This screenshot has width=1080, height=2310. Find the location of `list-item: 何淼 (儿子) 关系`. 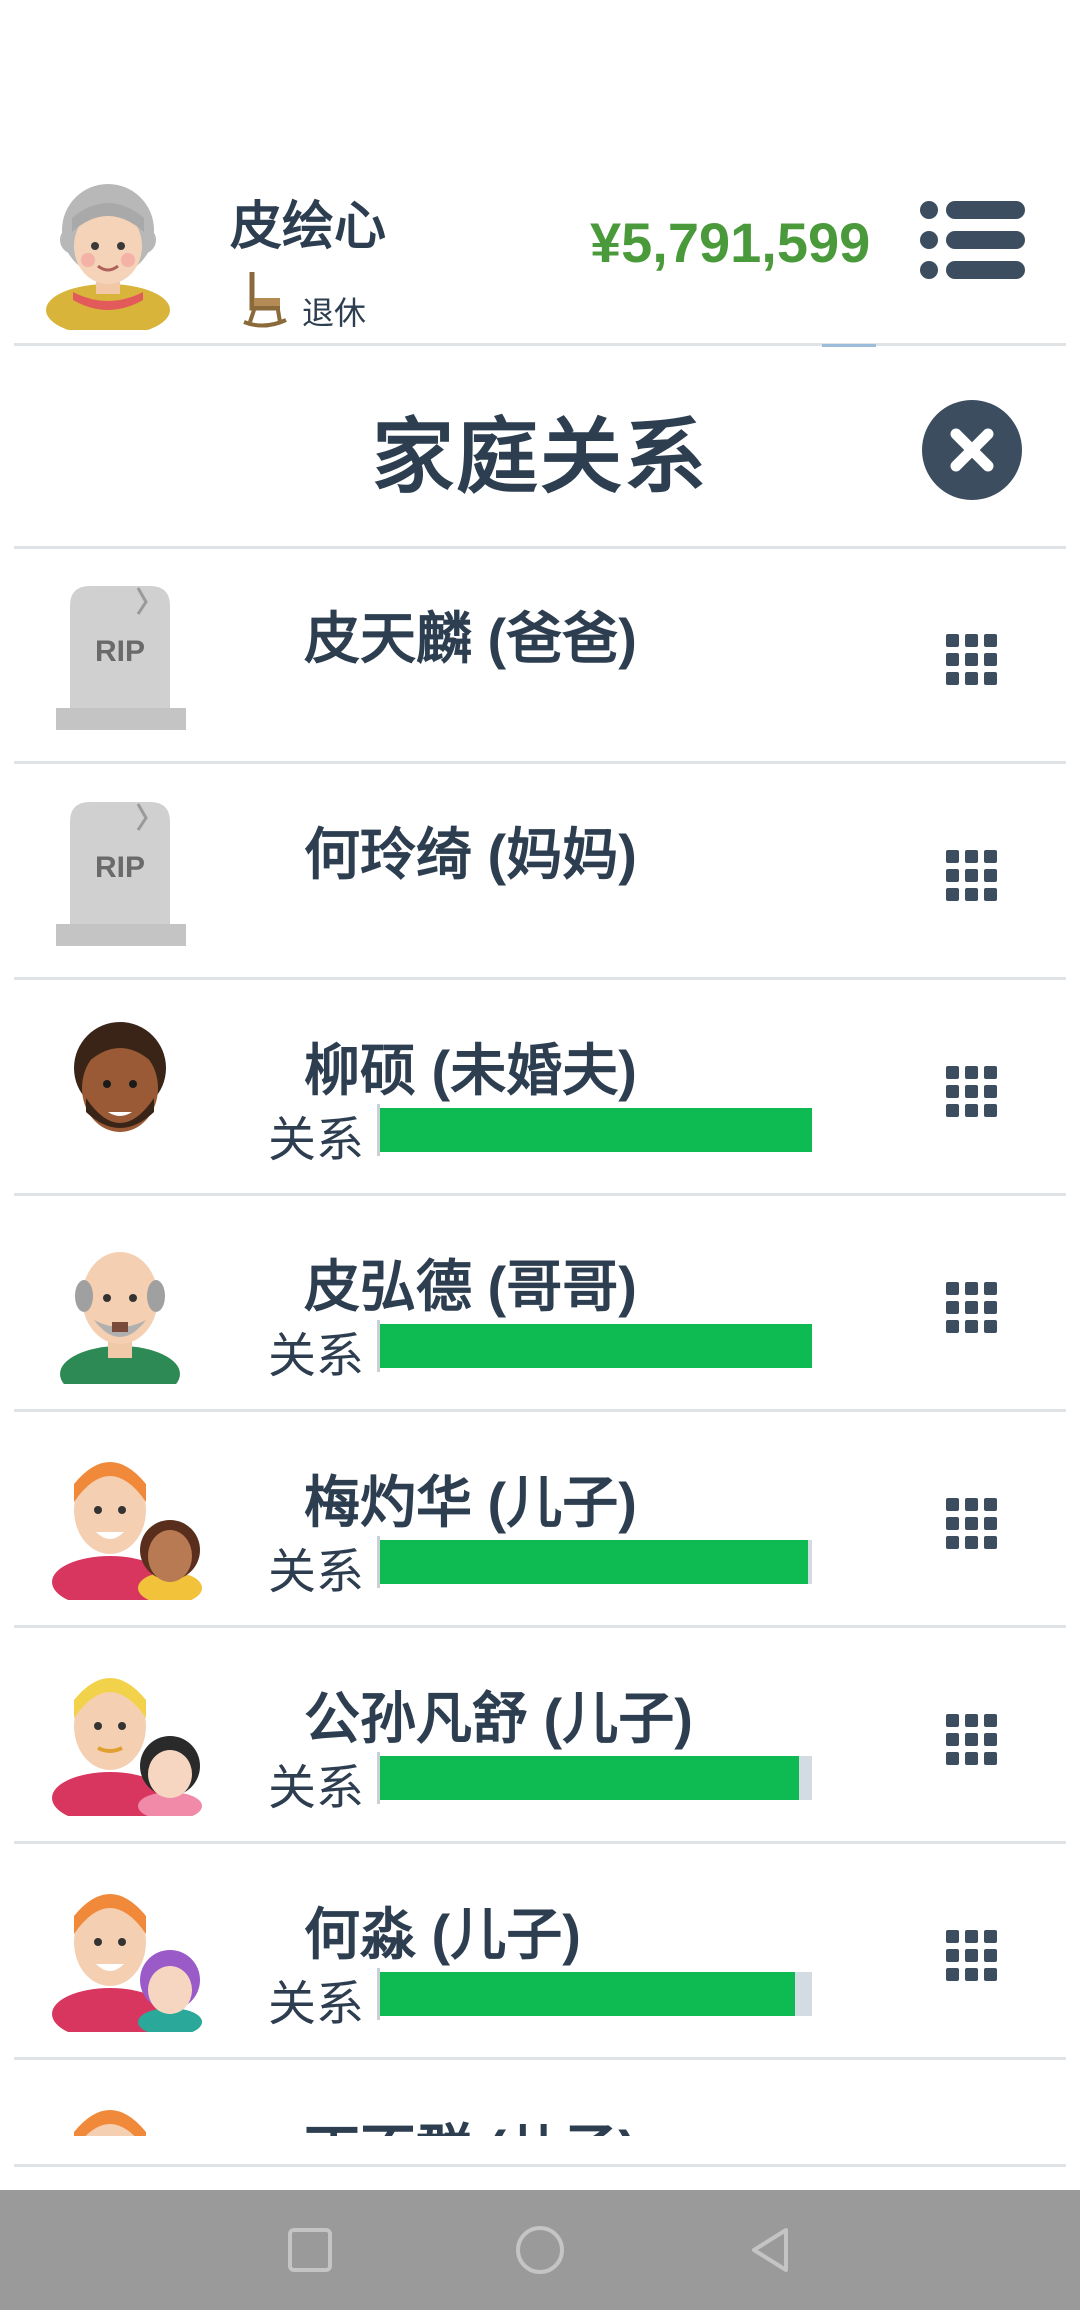

list-item: 何淼 (儿子) 关系 is located at coordinates (540, 1952).